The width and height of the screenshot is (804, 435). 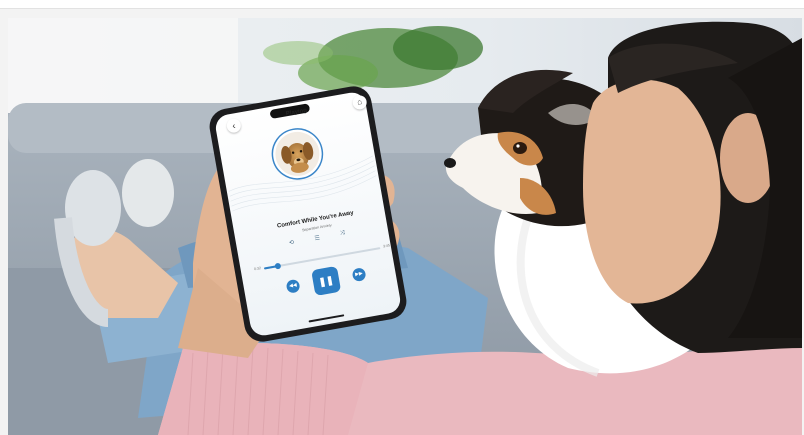 What do you see at coordinates (257, 269) in the screenshot?
I see `time-elapsed: 0:32` at bounding box center [257, 269].